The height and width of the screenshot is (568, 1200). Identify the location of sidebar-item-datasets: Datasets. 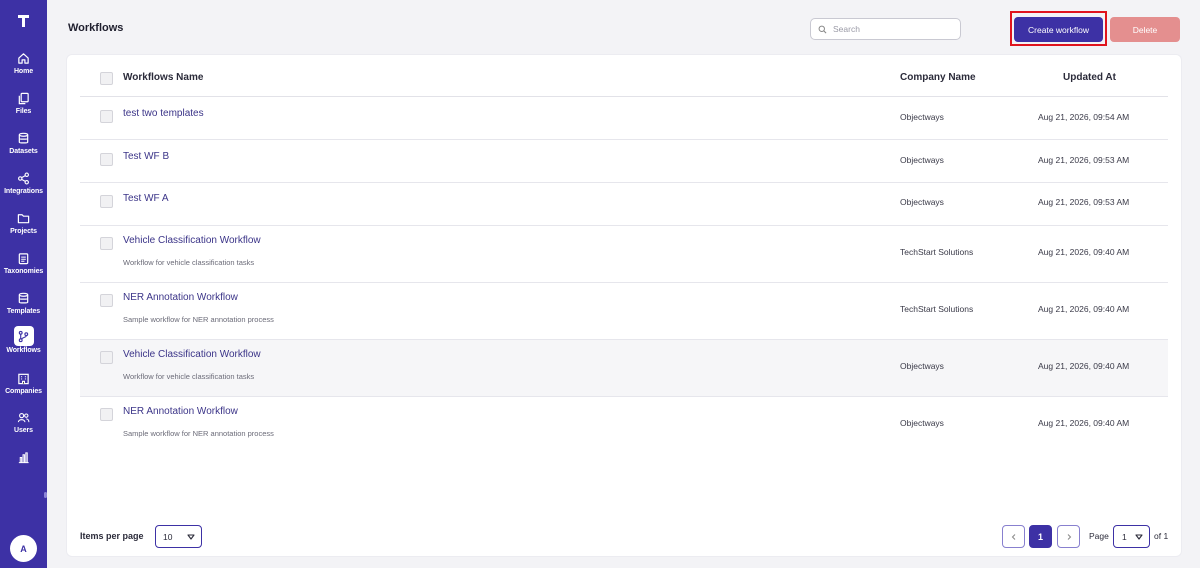
(23, 148).